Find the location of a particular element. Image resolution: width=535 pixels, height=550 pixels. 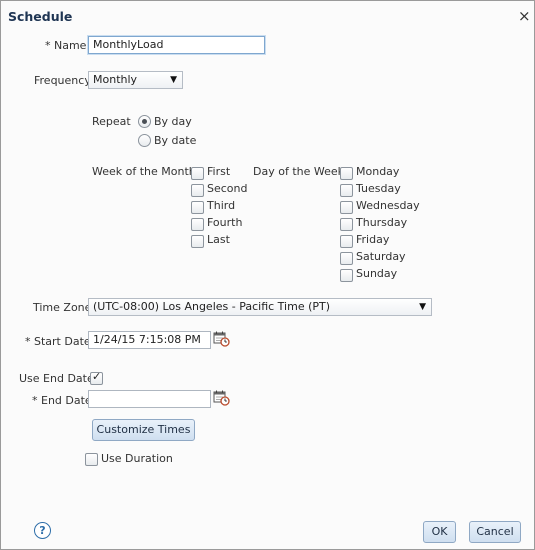

week-third-label: Third is located at coordinates (221, 205).